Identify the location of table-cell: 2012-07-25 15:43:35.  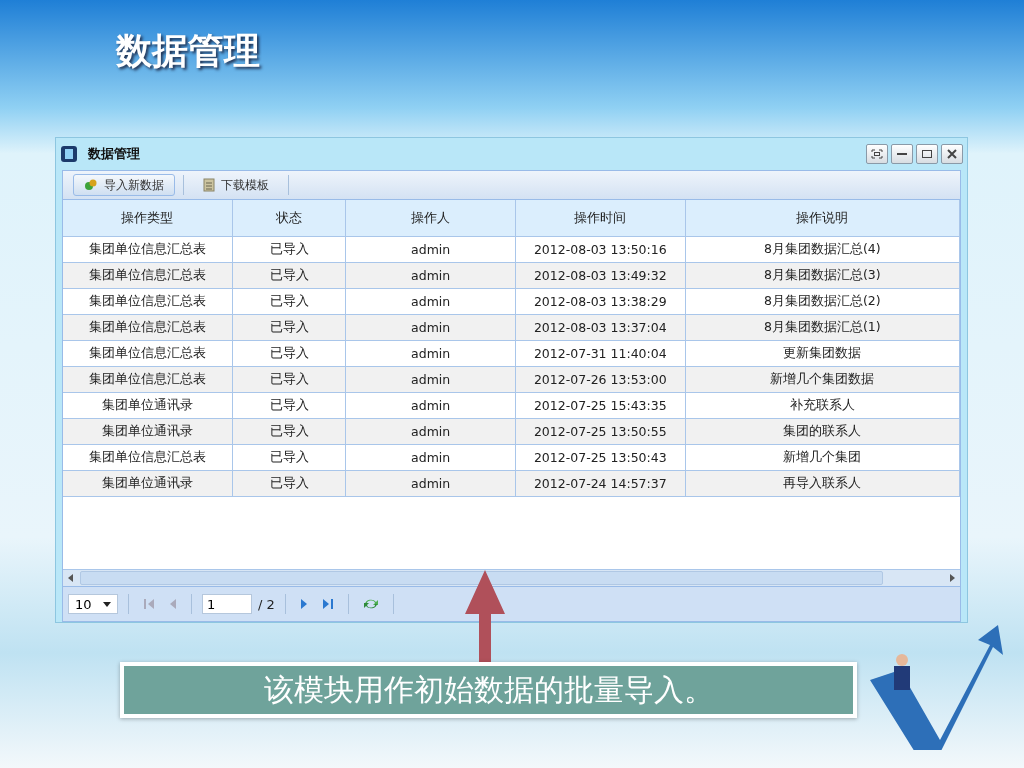
(601, 405).